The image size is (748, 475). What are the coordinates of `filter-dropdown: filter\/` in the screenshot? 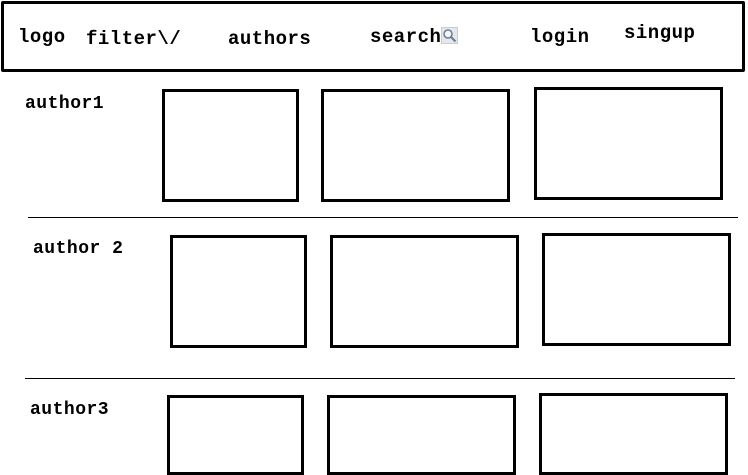 It's located at (133, 39).